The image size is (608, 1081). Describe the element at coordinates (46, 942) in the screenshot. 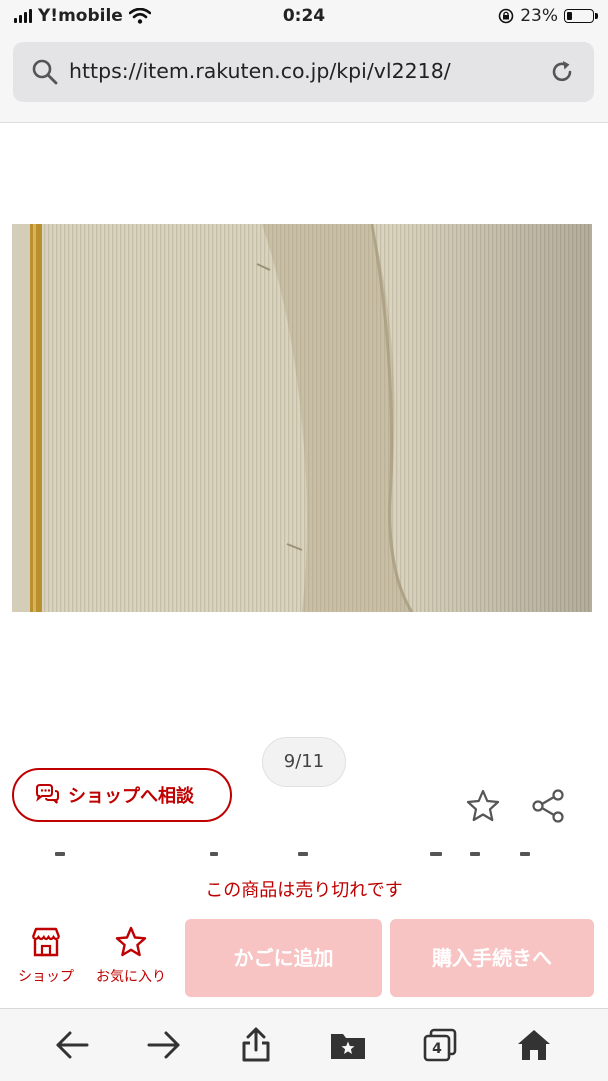

I see `shop-icon` at that location.